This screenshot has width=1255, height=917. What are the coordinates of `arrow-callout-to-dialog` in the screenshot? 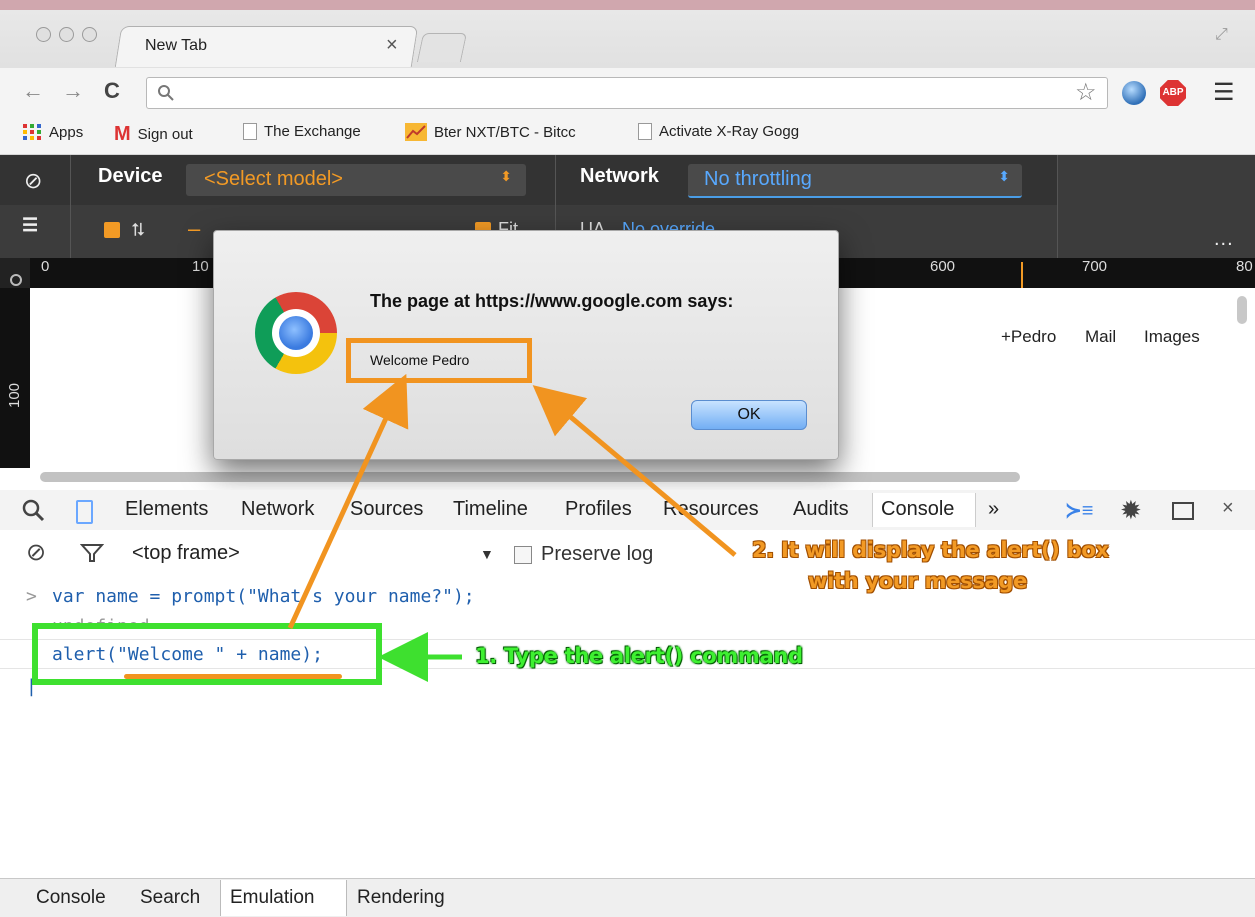 It's located at (634, 471).